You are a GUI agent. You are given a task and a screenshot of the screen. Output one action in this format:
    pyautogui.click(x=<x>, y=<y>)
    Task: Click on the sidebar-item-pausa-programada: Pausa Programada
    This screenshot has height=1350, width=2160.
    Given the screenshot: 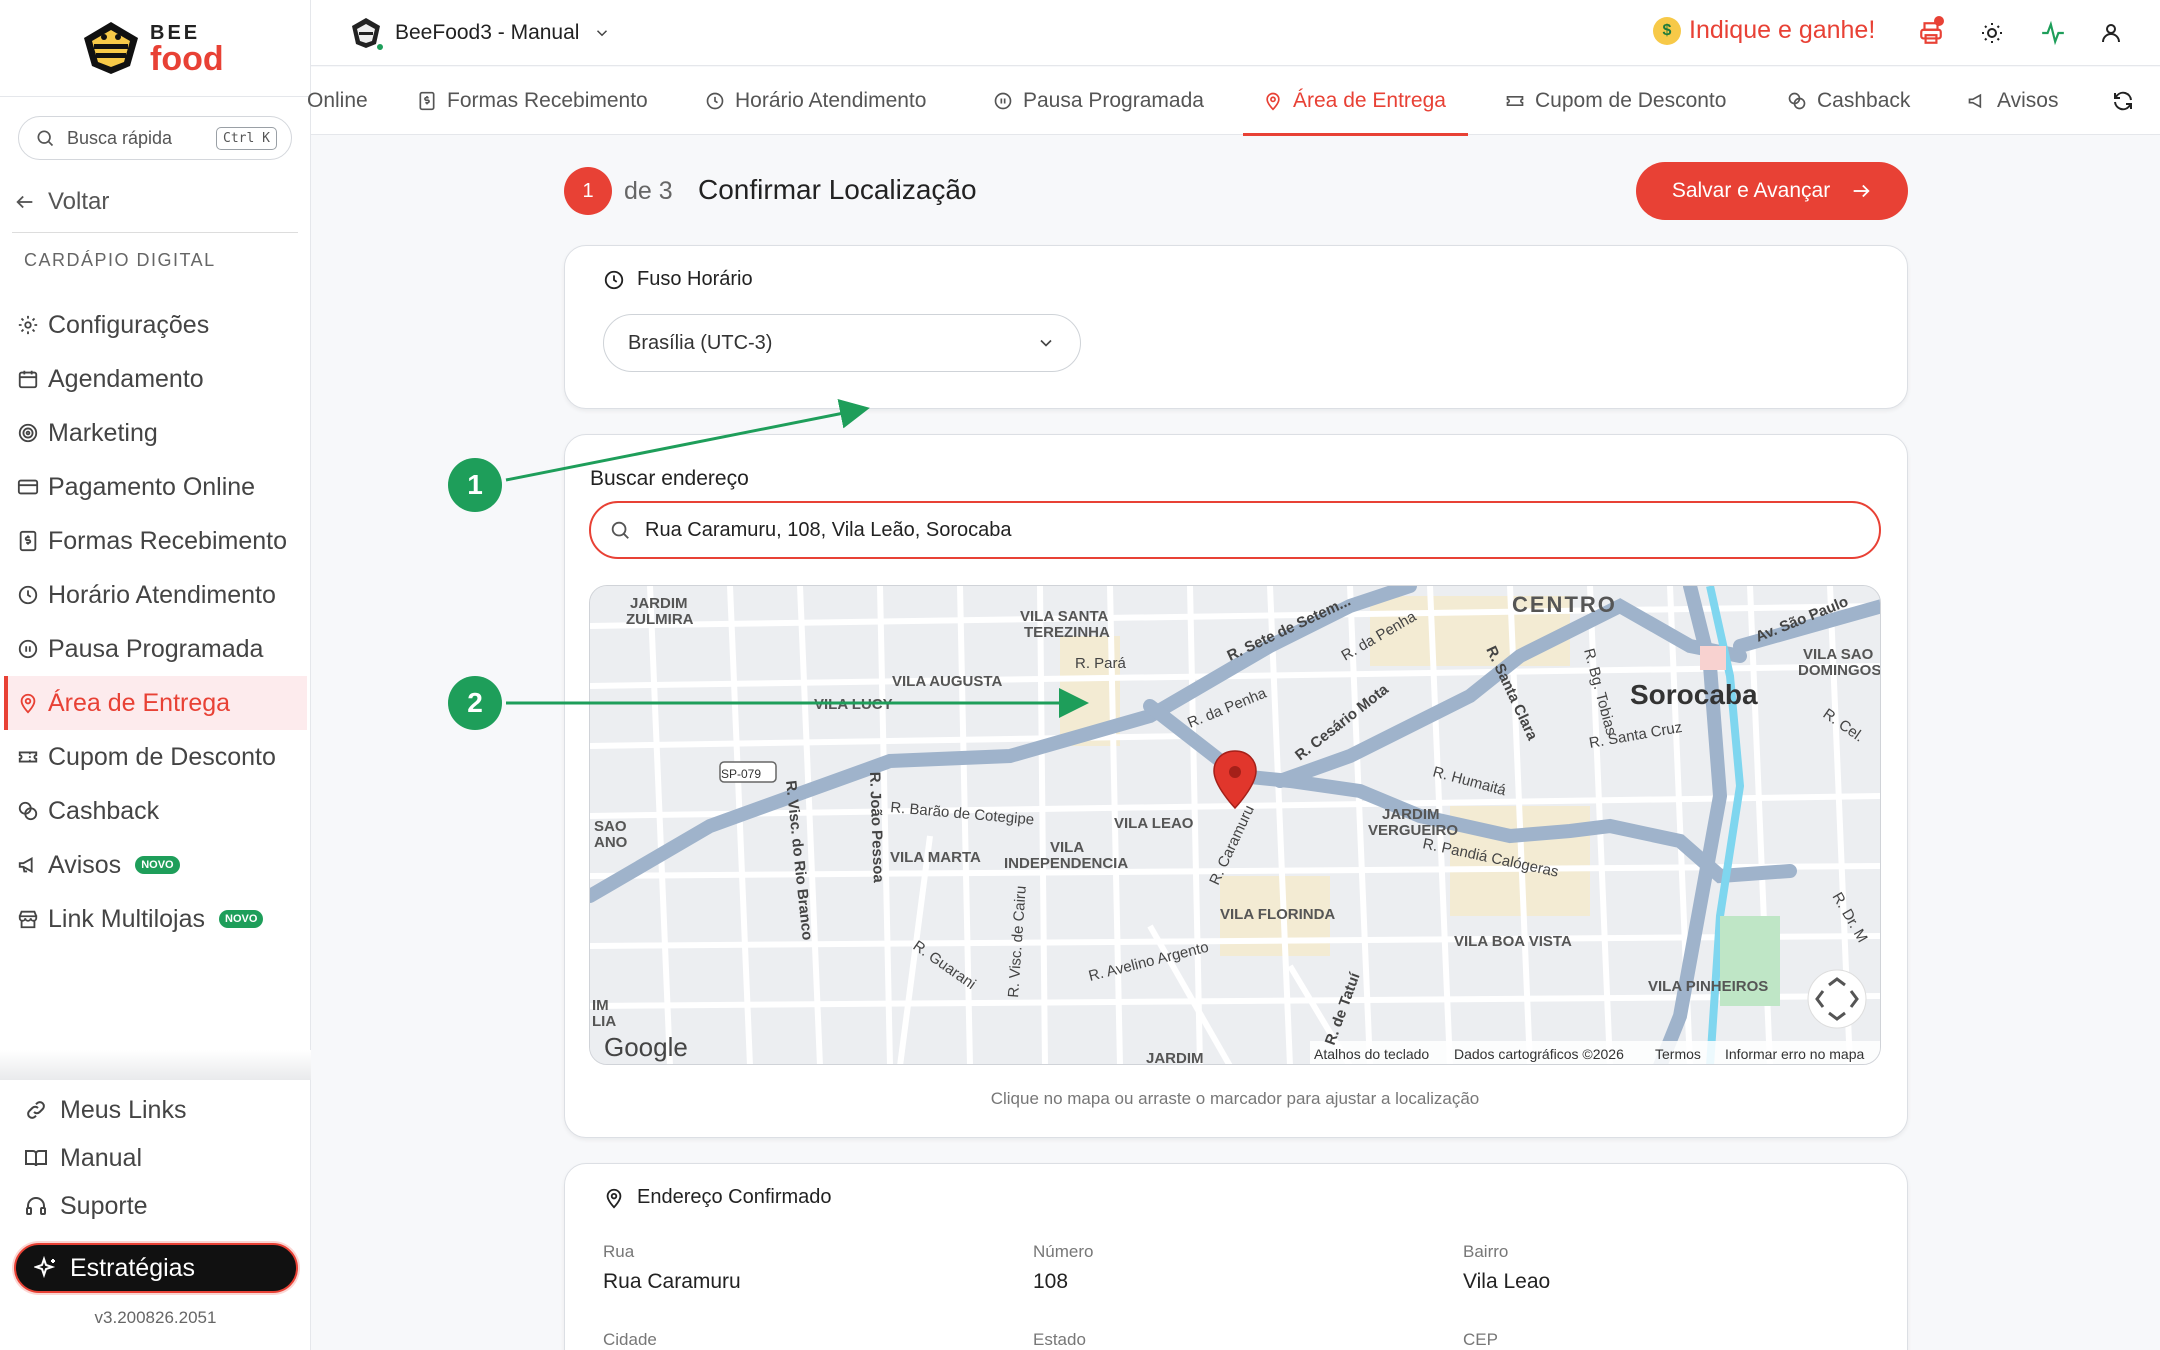 What is the action you would take?
    pyautogui.click(x=155, y=649)
    